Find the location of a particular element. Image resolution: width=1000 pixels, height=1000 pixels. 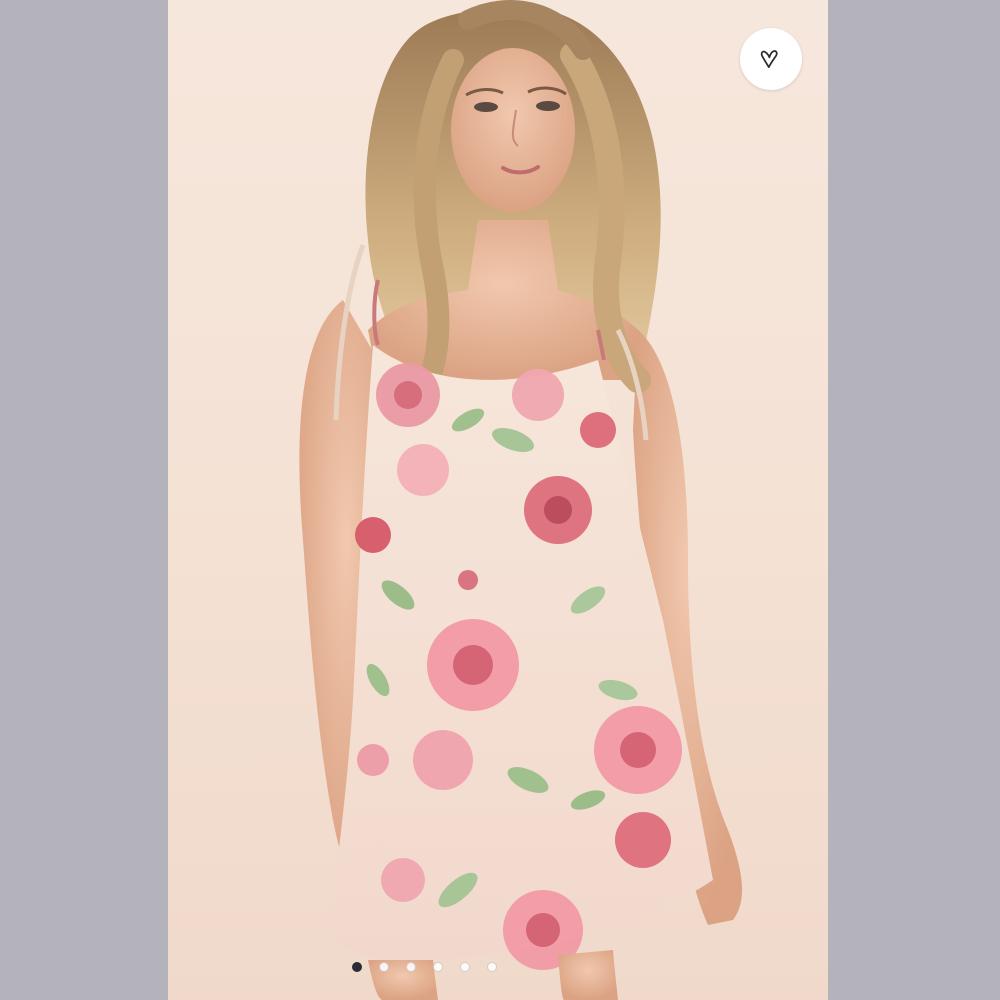

favorite-button is located at coordinates (771, 59).